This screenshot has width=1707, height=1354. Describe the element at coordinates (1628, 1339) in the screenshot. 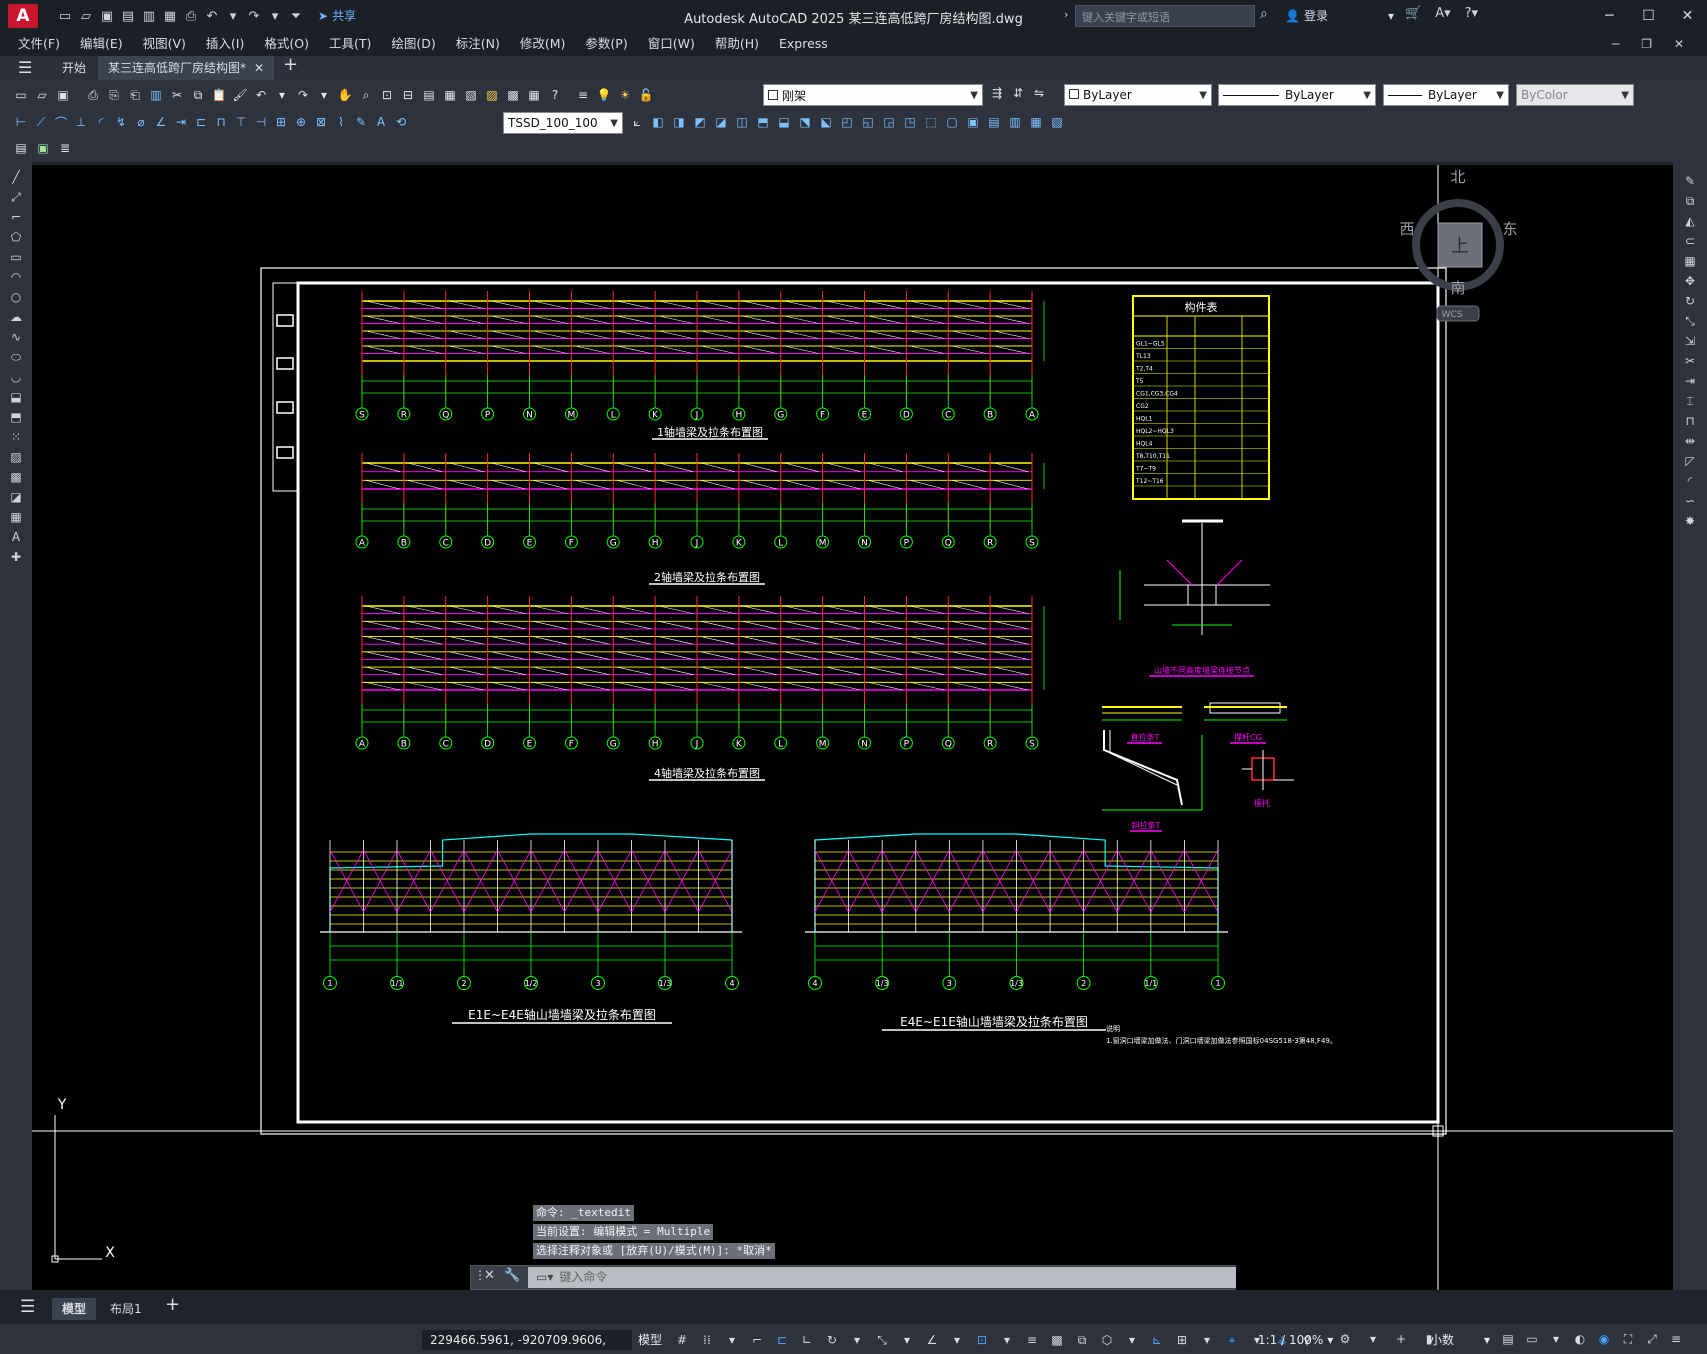

I see `clean-screen-icon: ⛶` at that location.